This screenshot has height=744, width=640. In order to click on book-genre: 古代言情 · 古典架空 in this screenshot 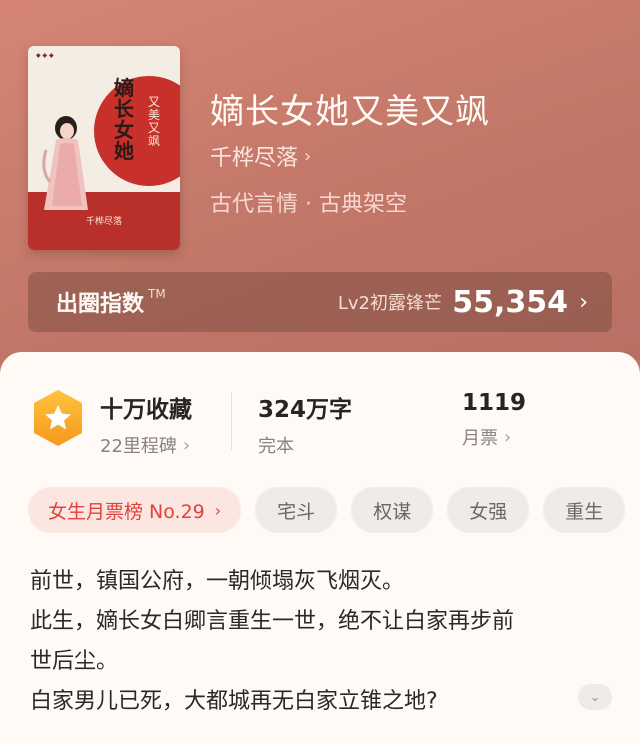, I will do `click(308, 202)`.